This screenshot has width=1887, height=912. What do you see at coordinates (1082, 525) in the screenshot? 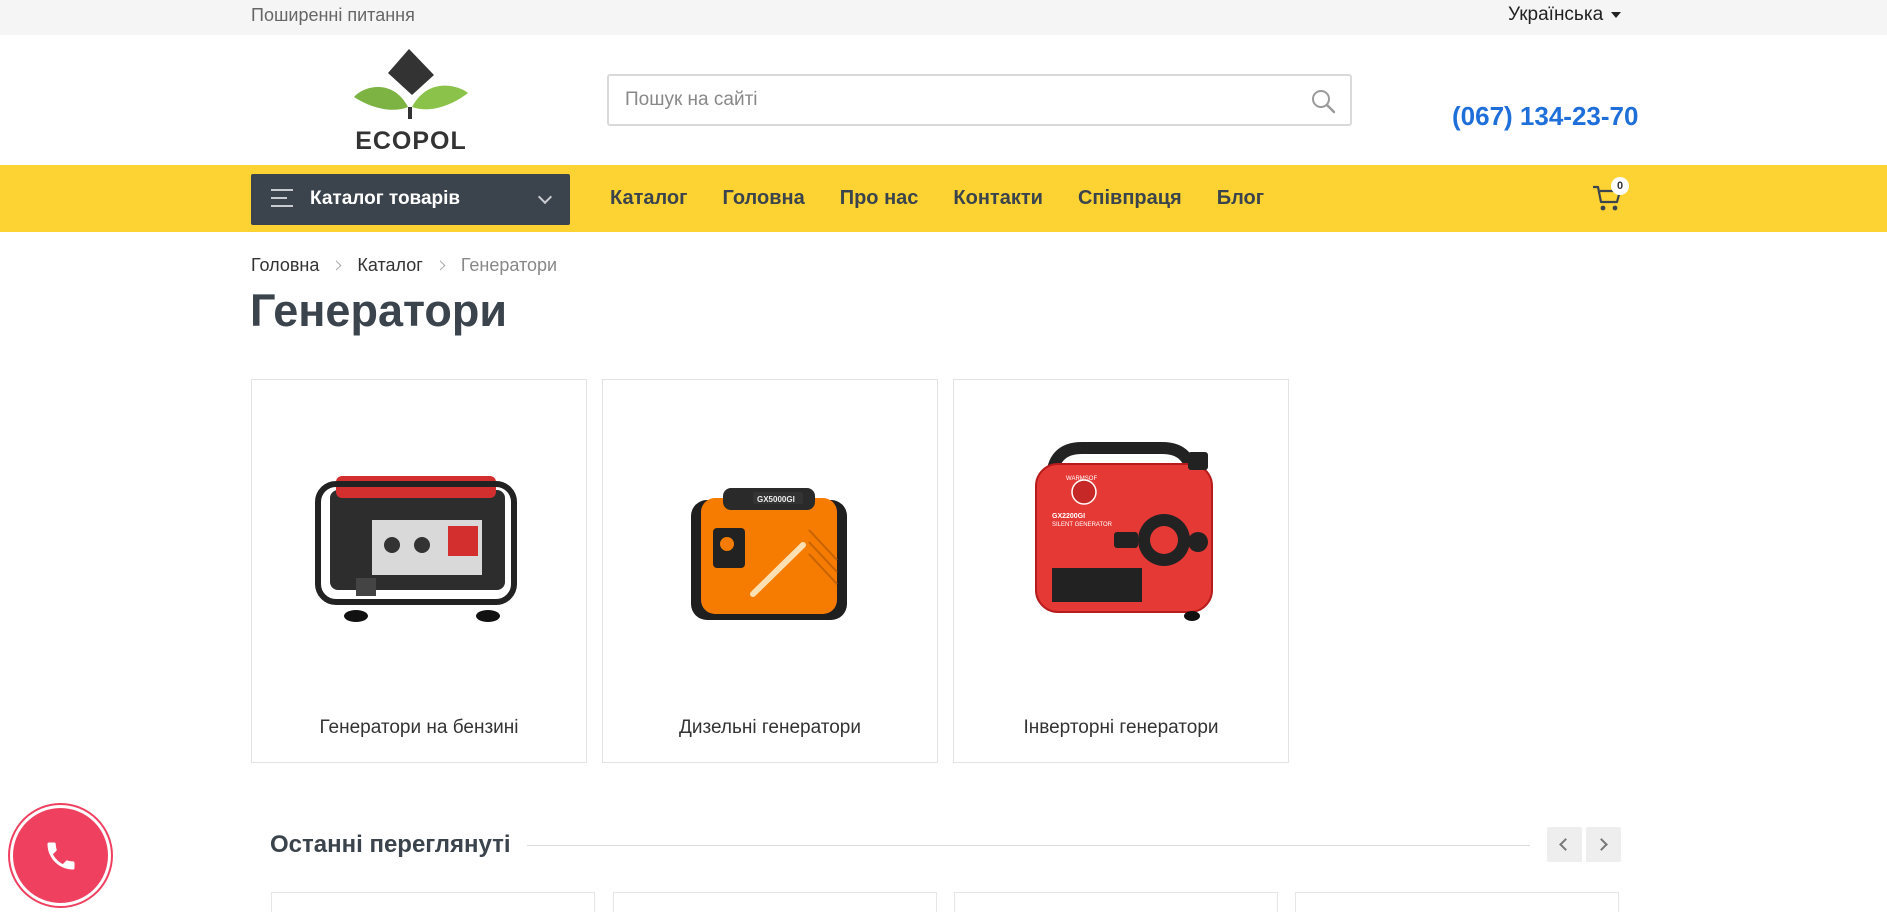
I see `product-sublabel: SILENT GENERATOR` at bounding box center [1082, 525].